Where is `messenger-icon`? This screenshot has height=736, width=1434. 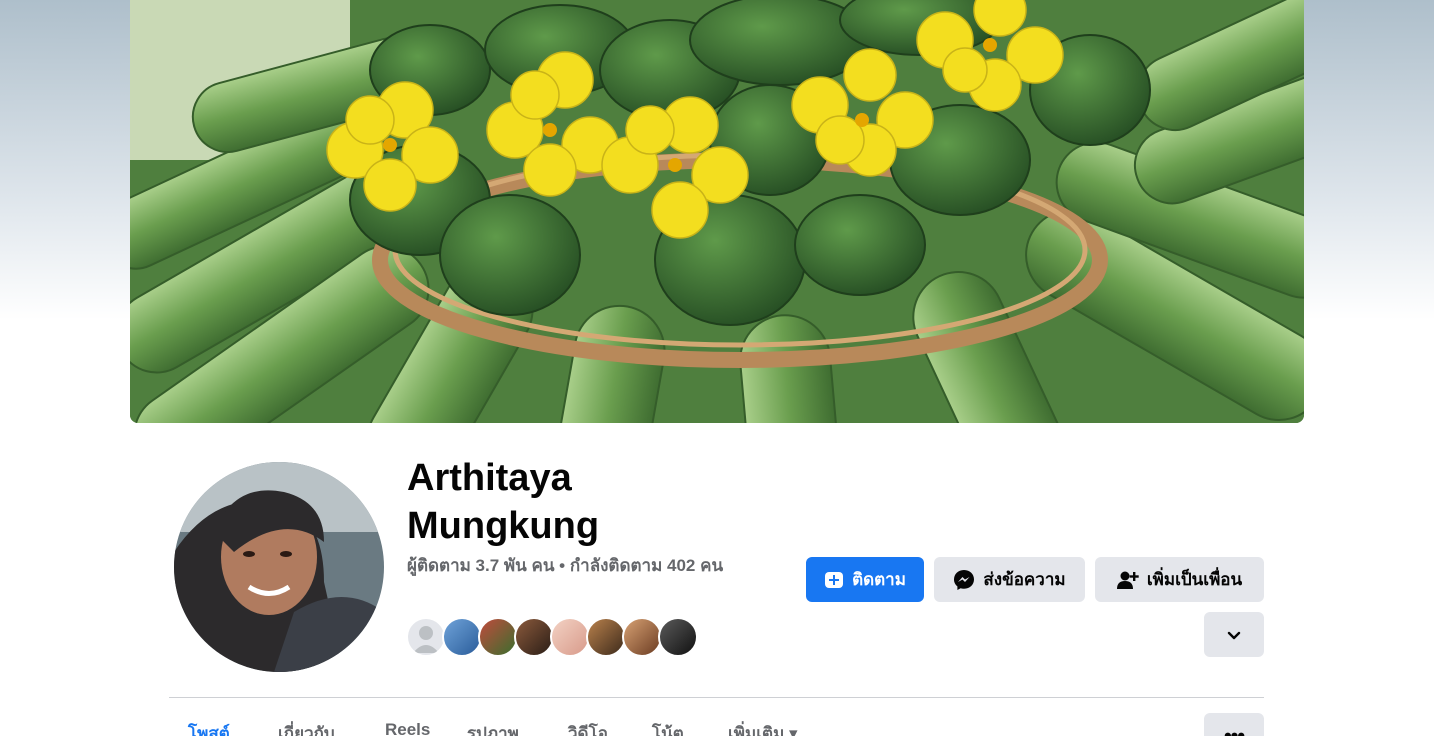 messenger-icon is located at coordinates (964, 579).